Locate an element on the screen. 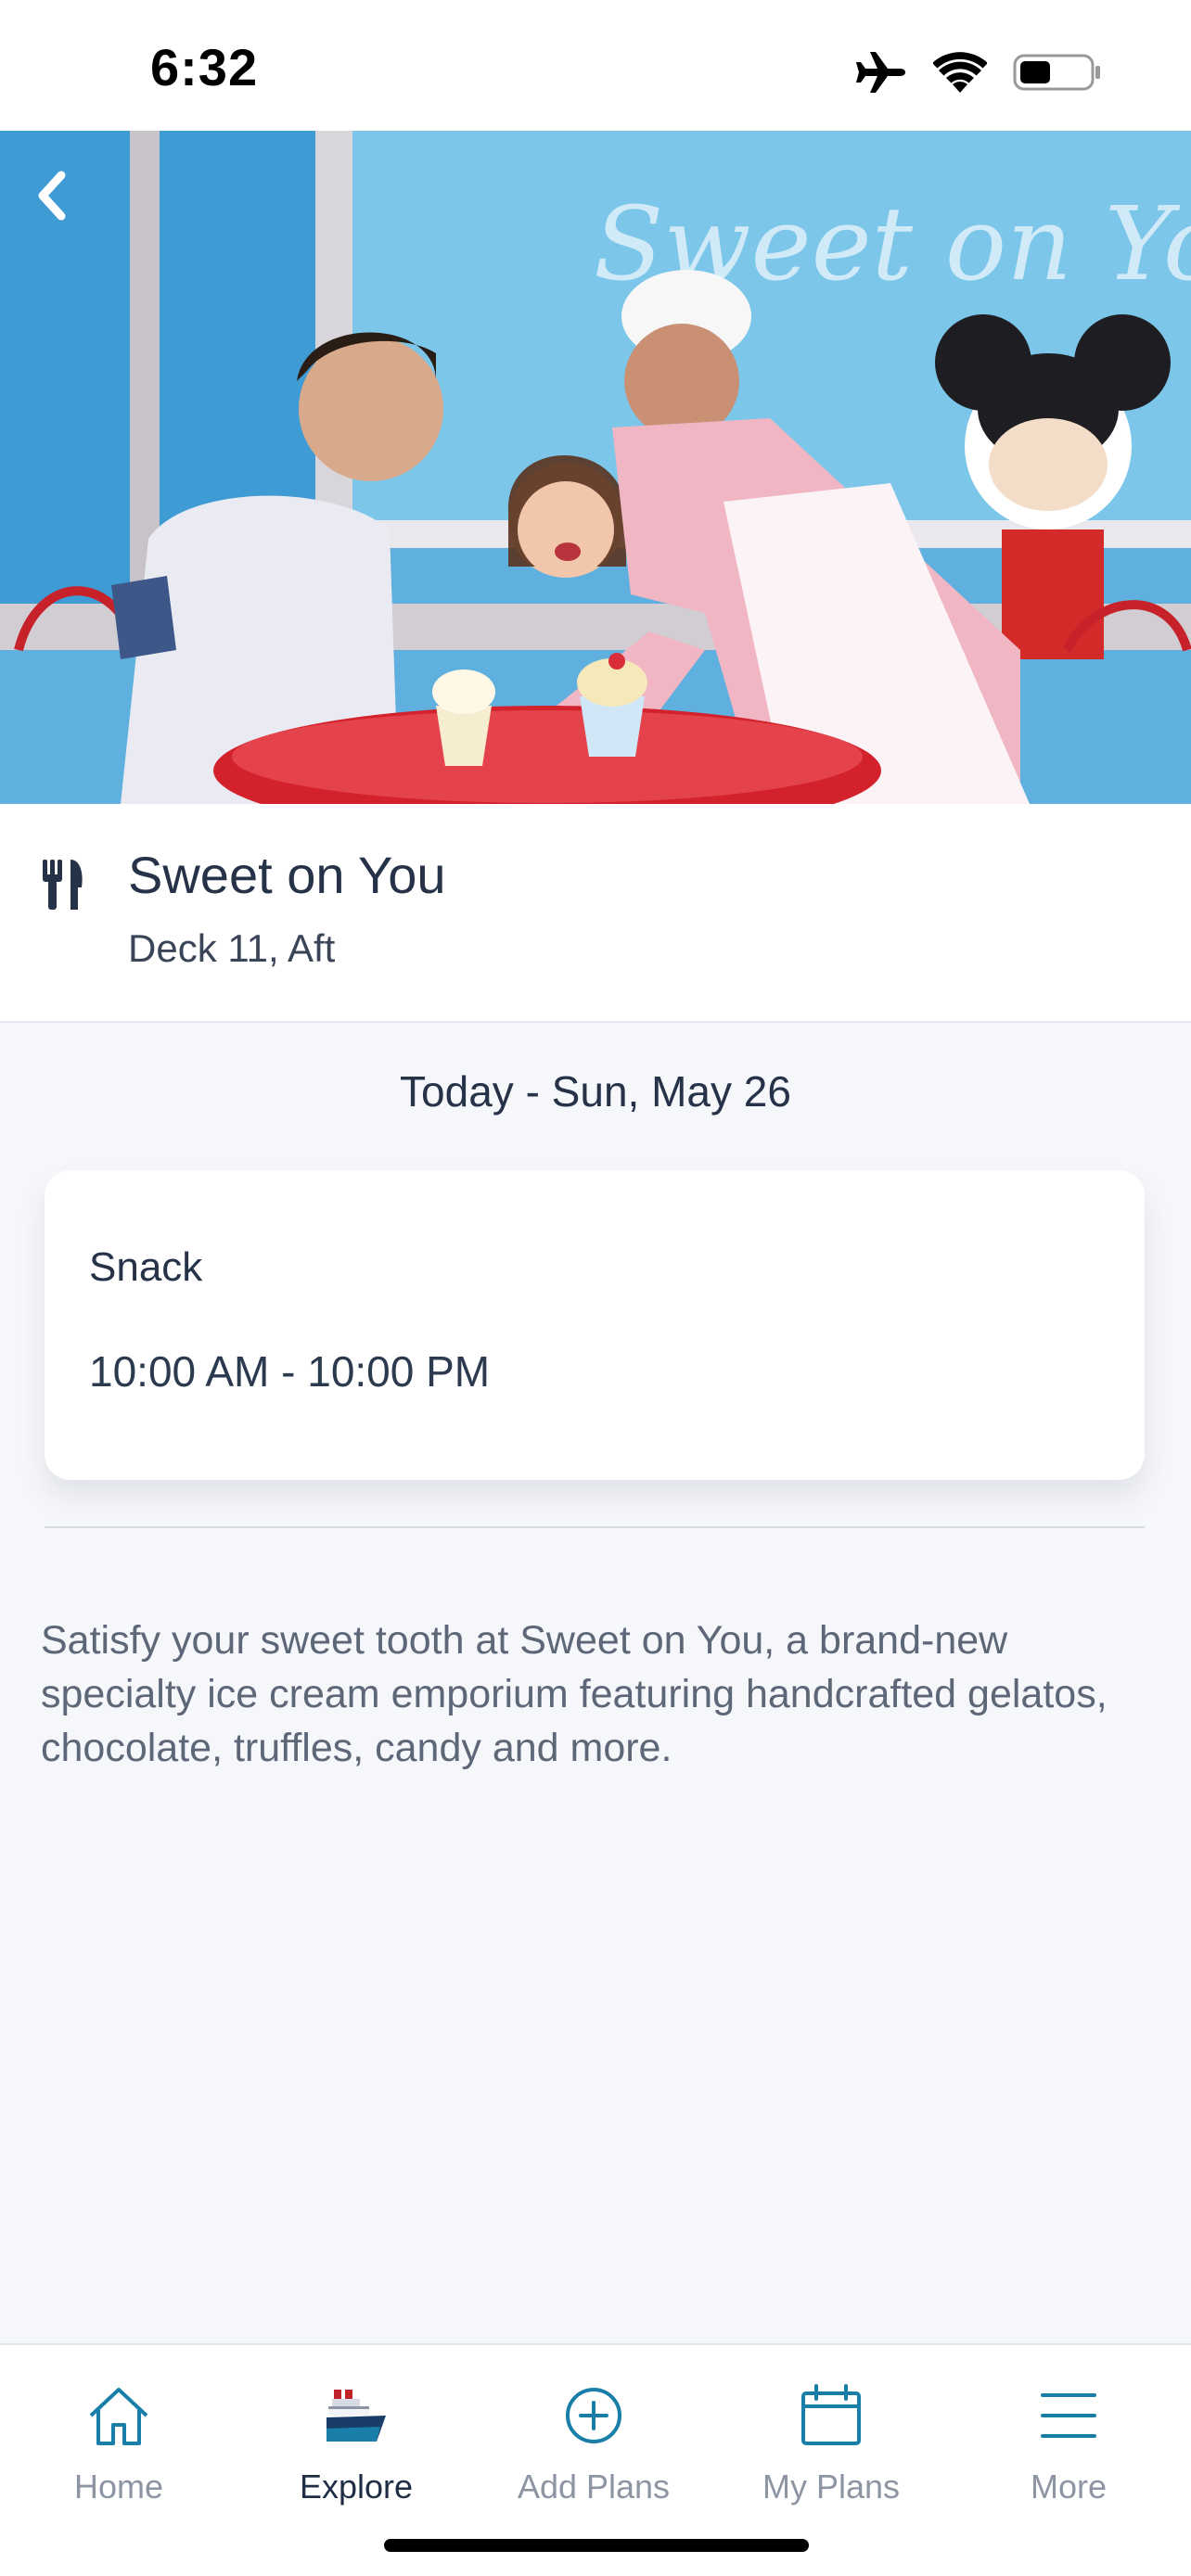 The width and height of the screenshot is (1191, 2576). dining-utensils-icon is located at coordinates (63, 885).